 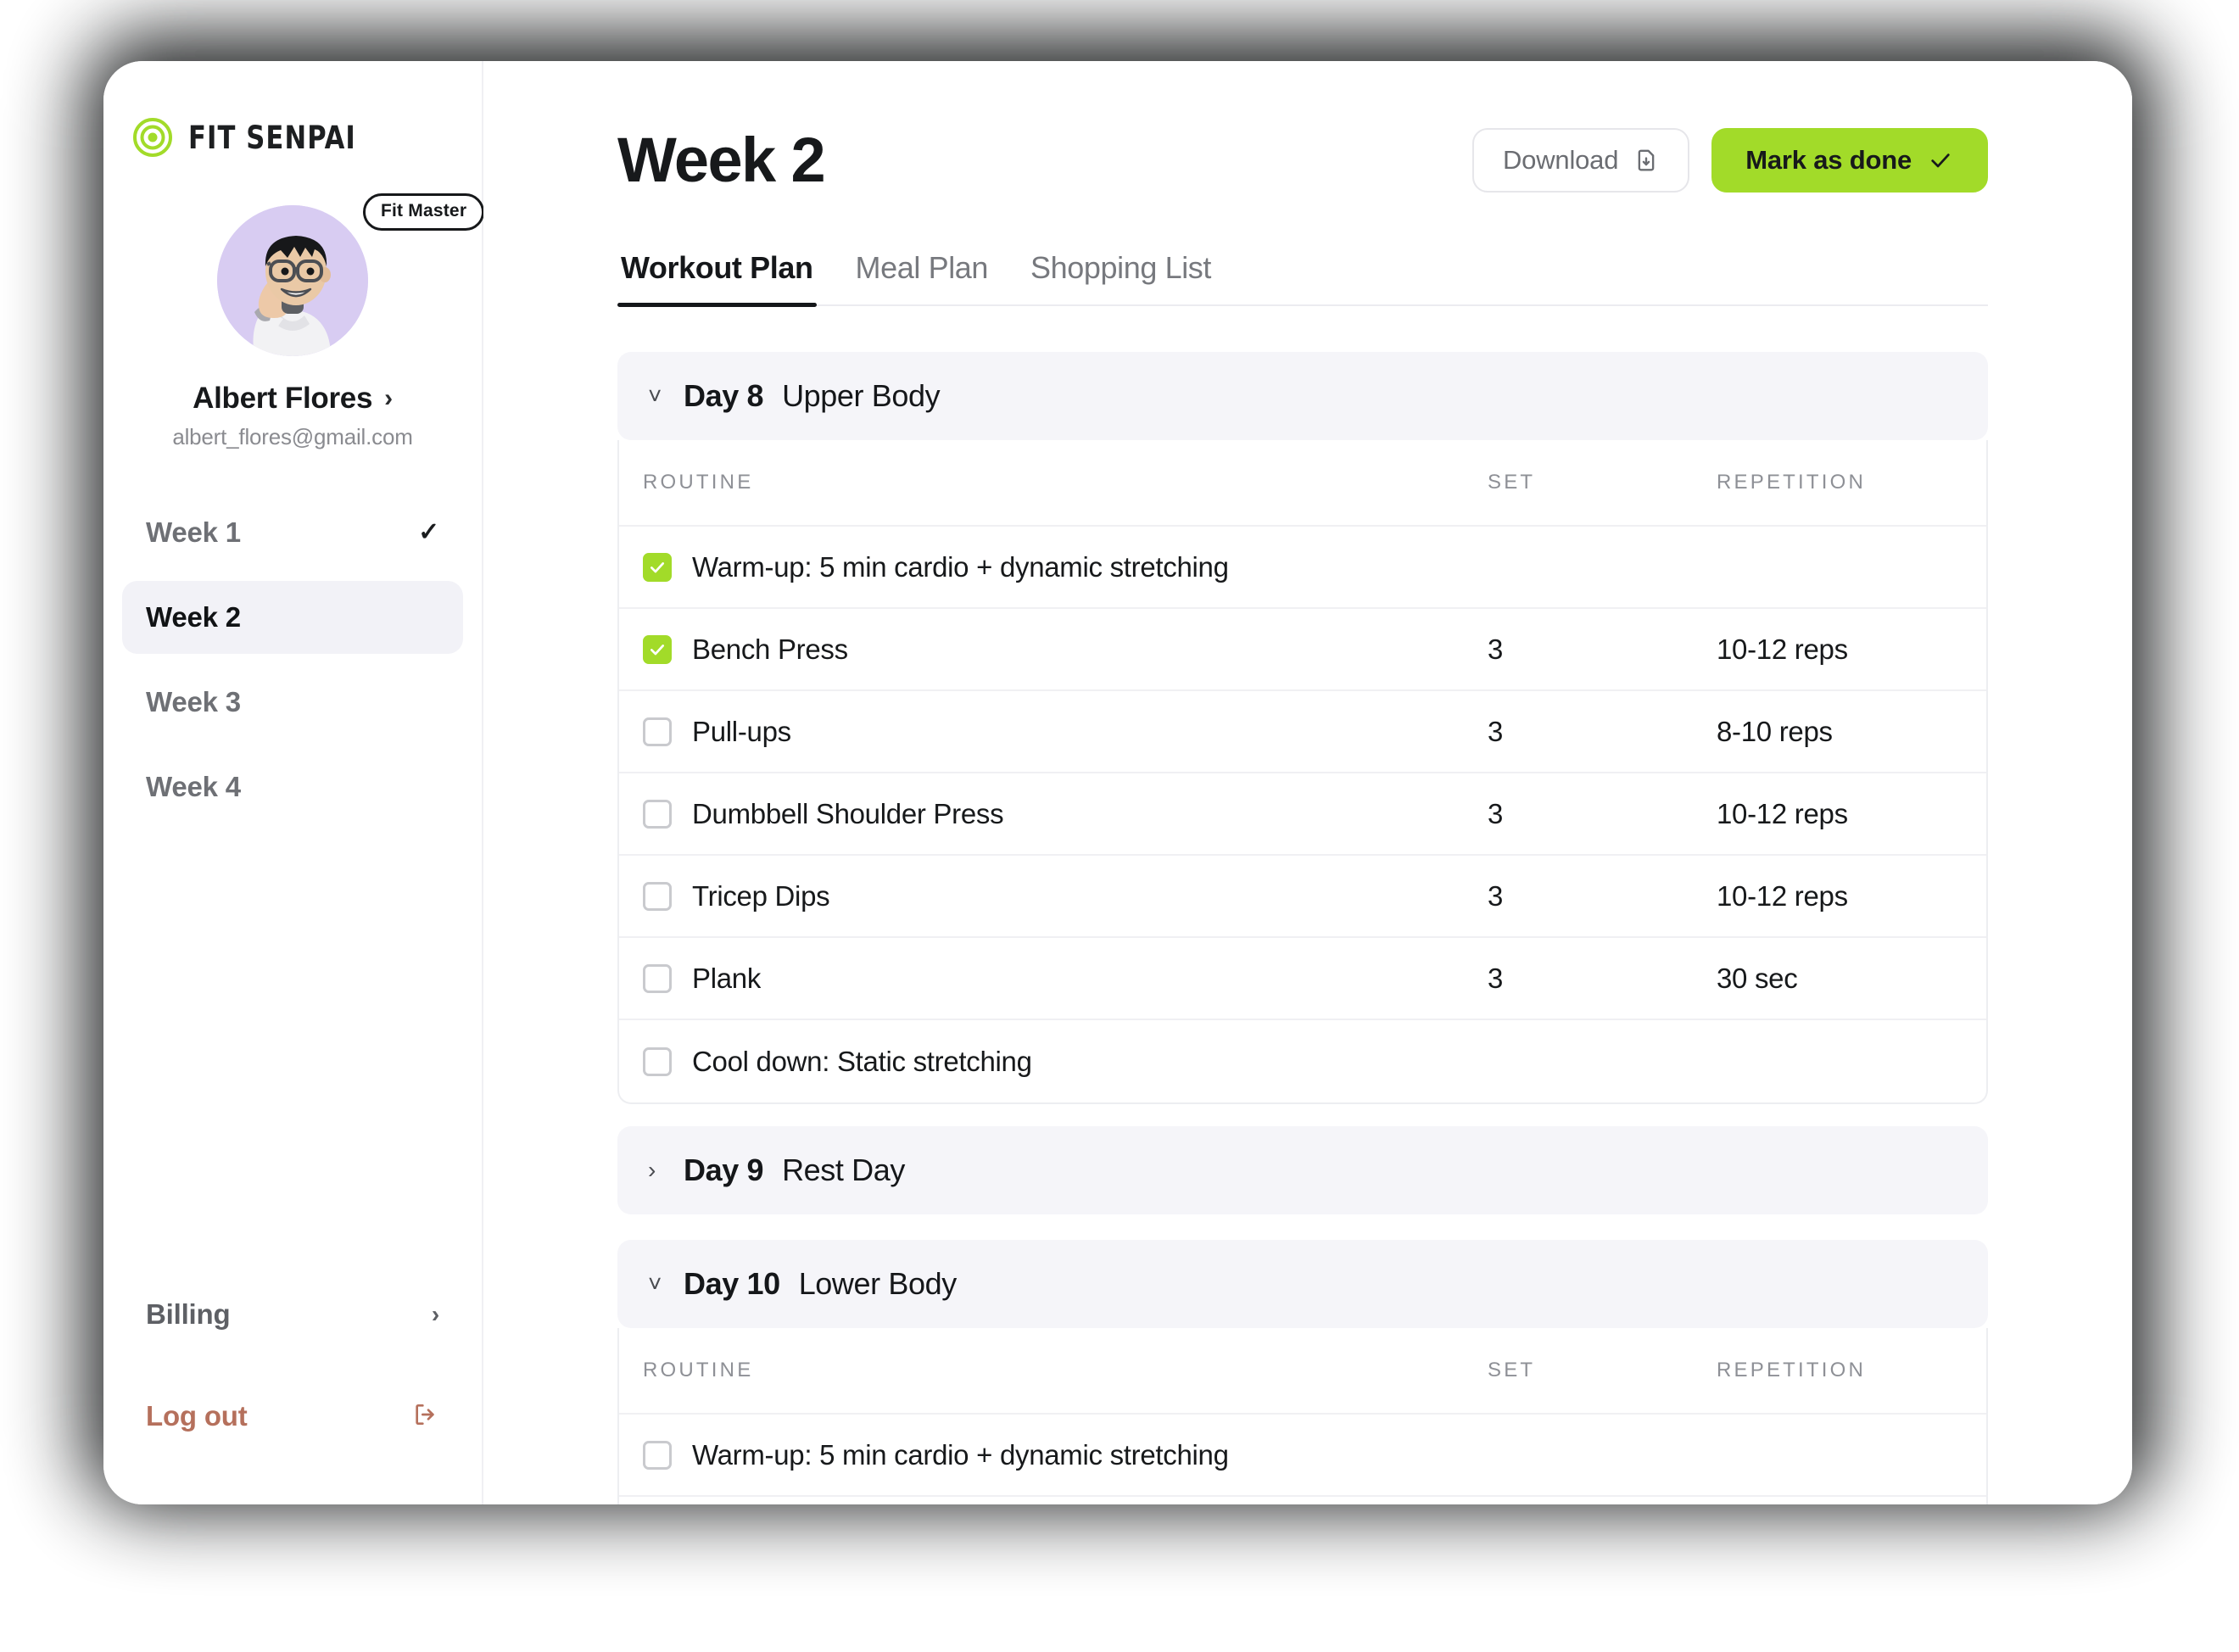 What do you see at coordinates (721, 160) in the screenshot?
I see `page-title: Week 2` at bounding box center [721, 160].